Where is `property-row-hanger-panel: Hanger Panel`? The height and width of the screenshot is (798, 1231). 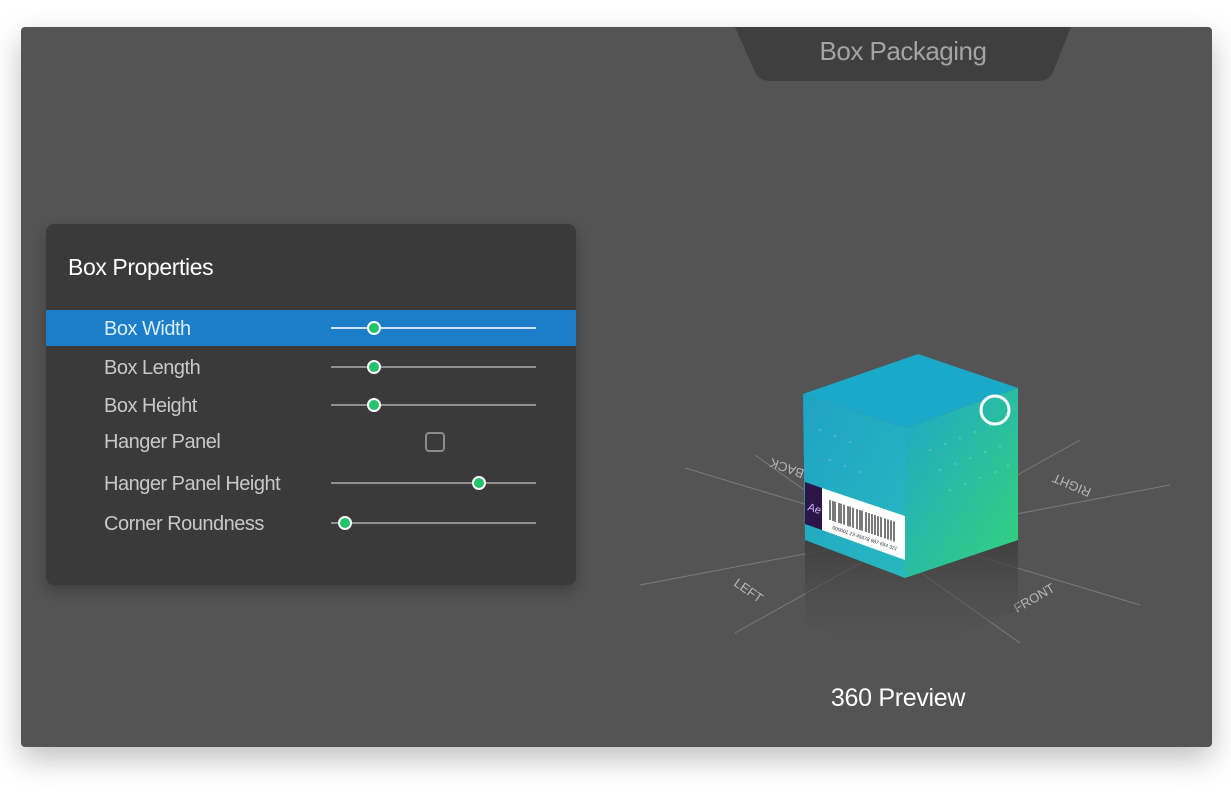
property-row-hanger-panel: Hanger Panel is located at coordinates (311, 441).